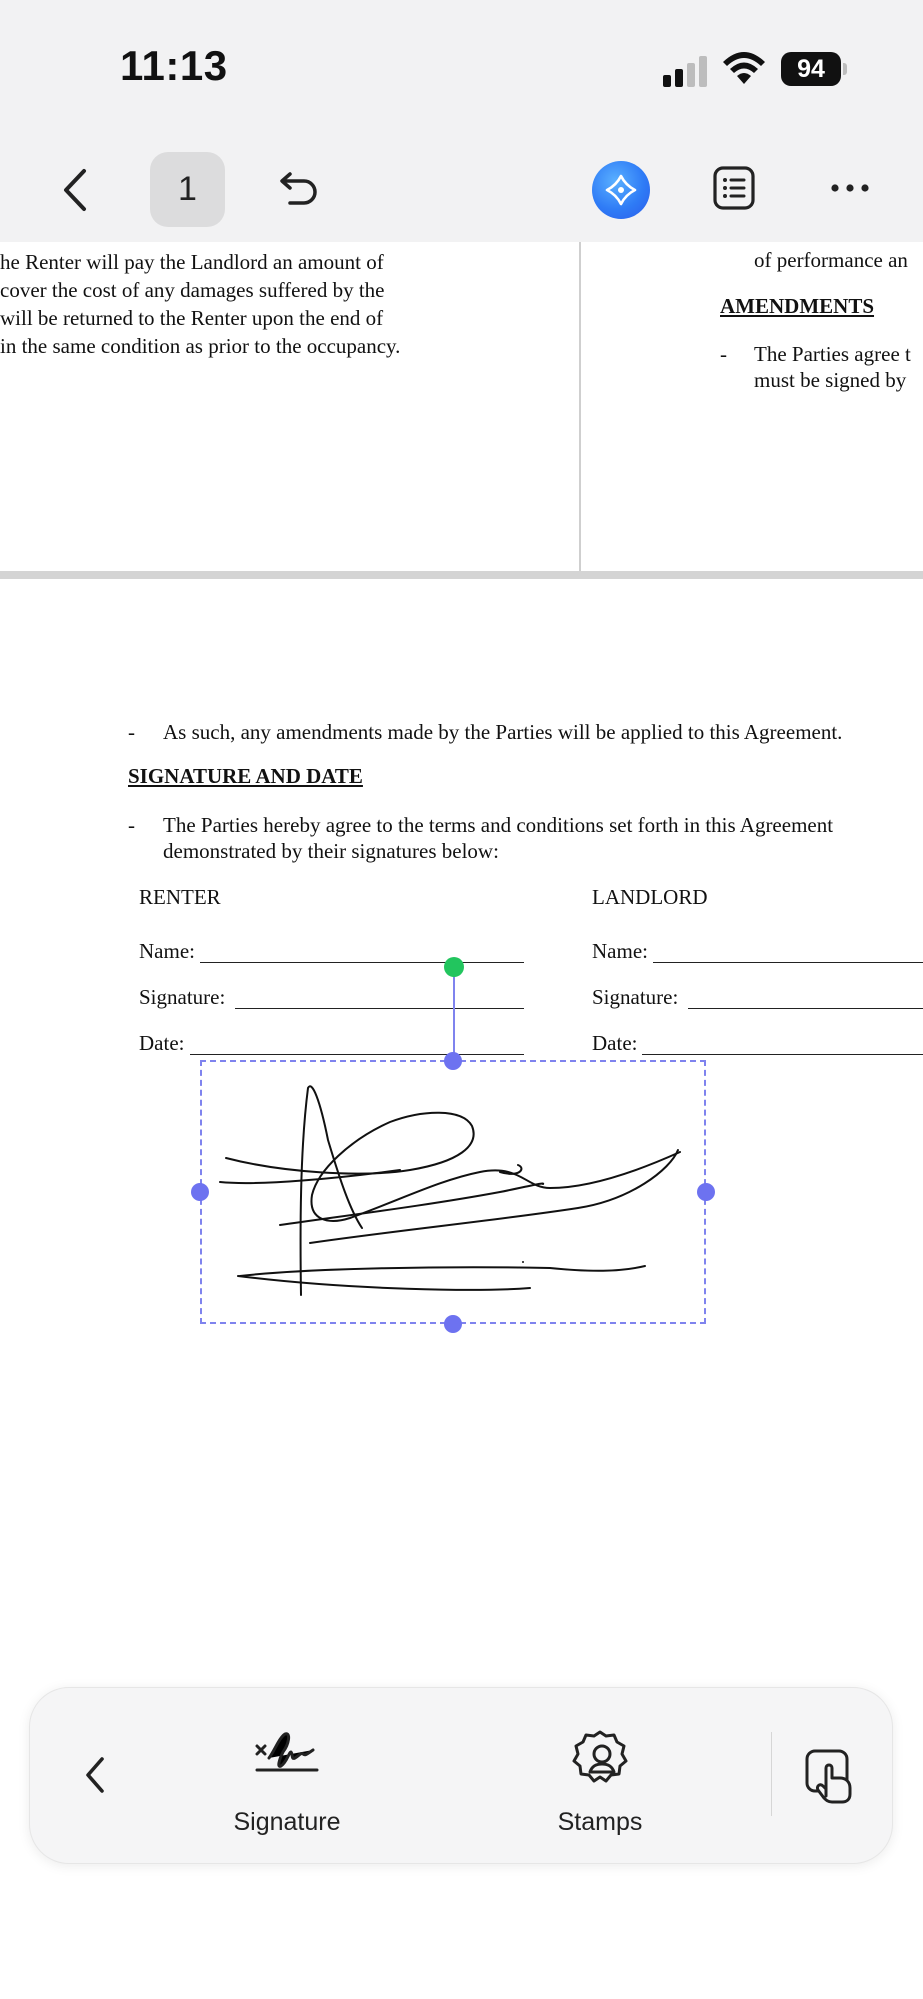 The height and width of the screenshot is (1999, 923). Describe the element at coordinates (650, 897) in the screenshot. I see `landlord-label: LANDLORD` at that location.